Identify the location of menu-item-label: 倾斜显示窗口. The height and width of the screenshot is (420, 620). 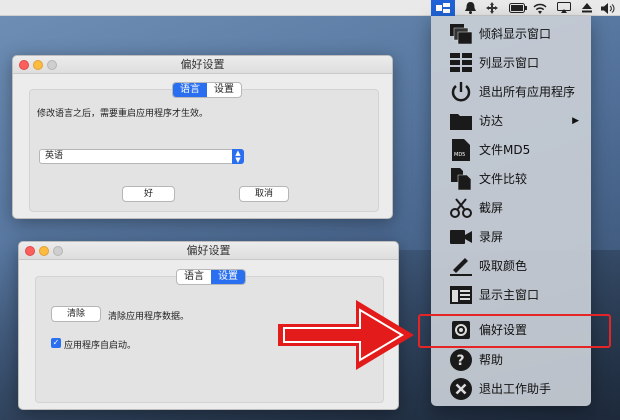
(515, 34).